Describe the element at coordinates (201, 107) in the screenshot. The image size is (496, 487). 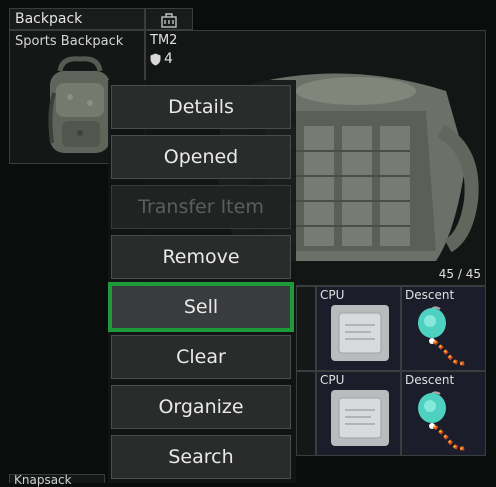
I see `menu-item-details: Details` at that location.